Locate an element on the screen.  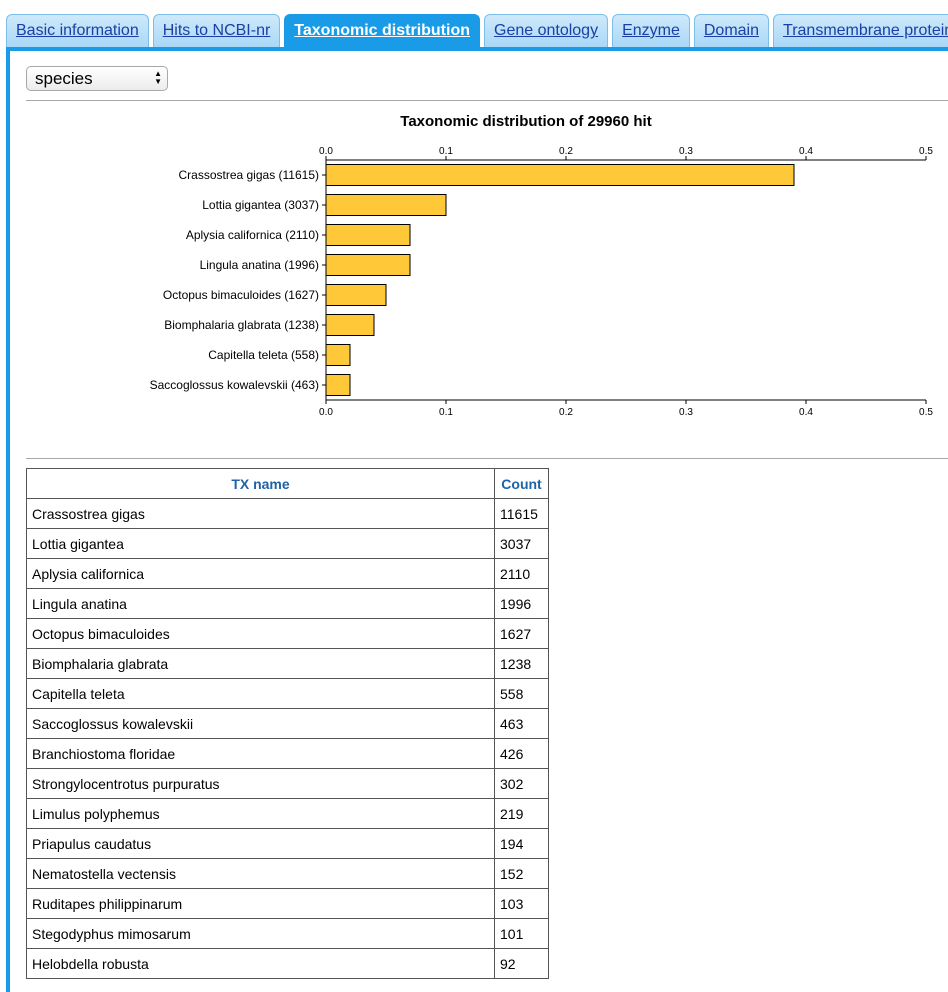
table-row: Nematostella vectensis 152 is located at coordinates (287, 873).